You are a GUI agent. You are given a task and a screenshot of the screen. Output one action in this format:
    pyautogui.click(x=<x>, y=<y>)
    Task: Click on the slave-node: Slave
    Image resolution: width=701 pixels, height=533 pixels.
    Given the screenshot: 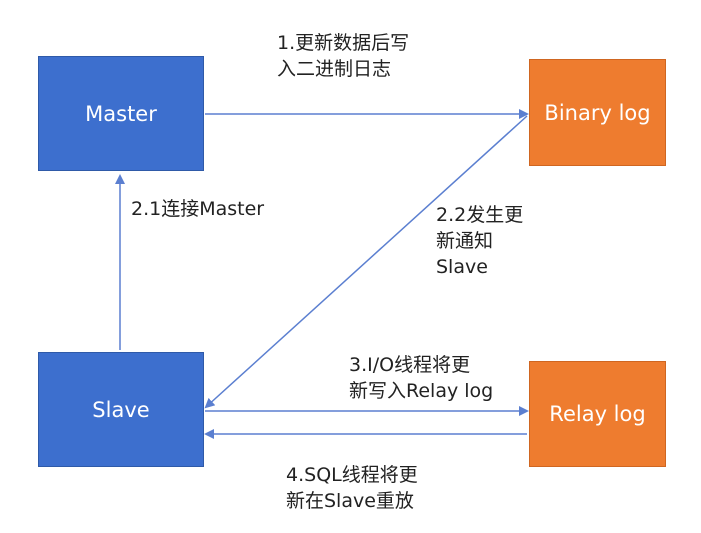 What is the action you would take?
    pyautogui.click(x=121, y=409)
    